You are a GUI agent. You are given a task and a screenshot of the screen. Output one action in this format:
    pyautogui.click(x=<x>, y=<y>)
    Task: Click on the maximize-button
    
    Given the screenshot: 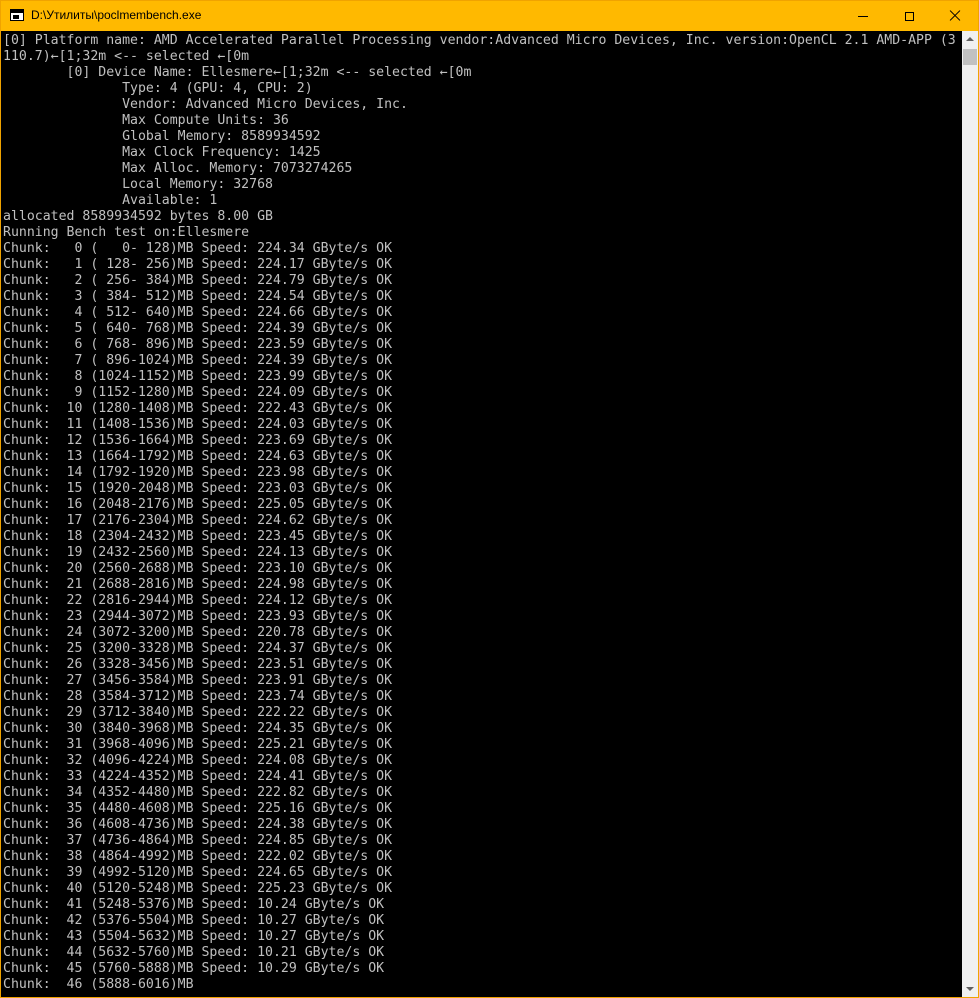 What is the action you would take?
    pyautogui.click(x=909, y=16)
    